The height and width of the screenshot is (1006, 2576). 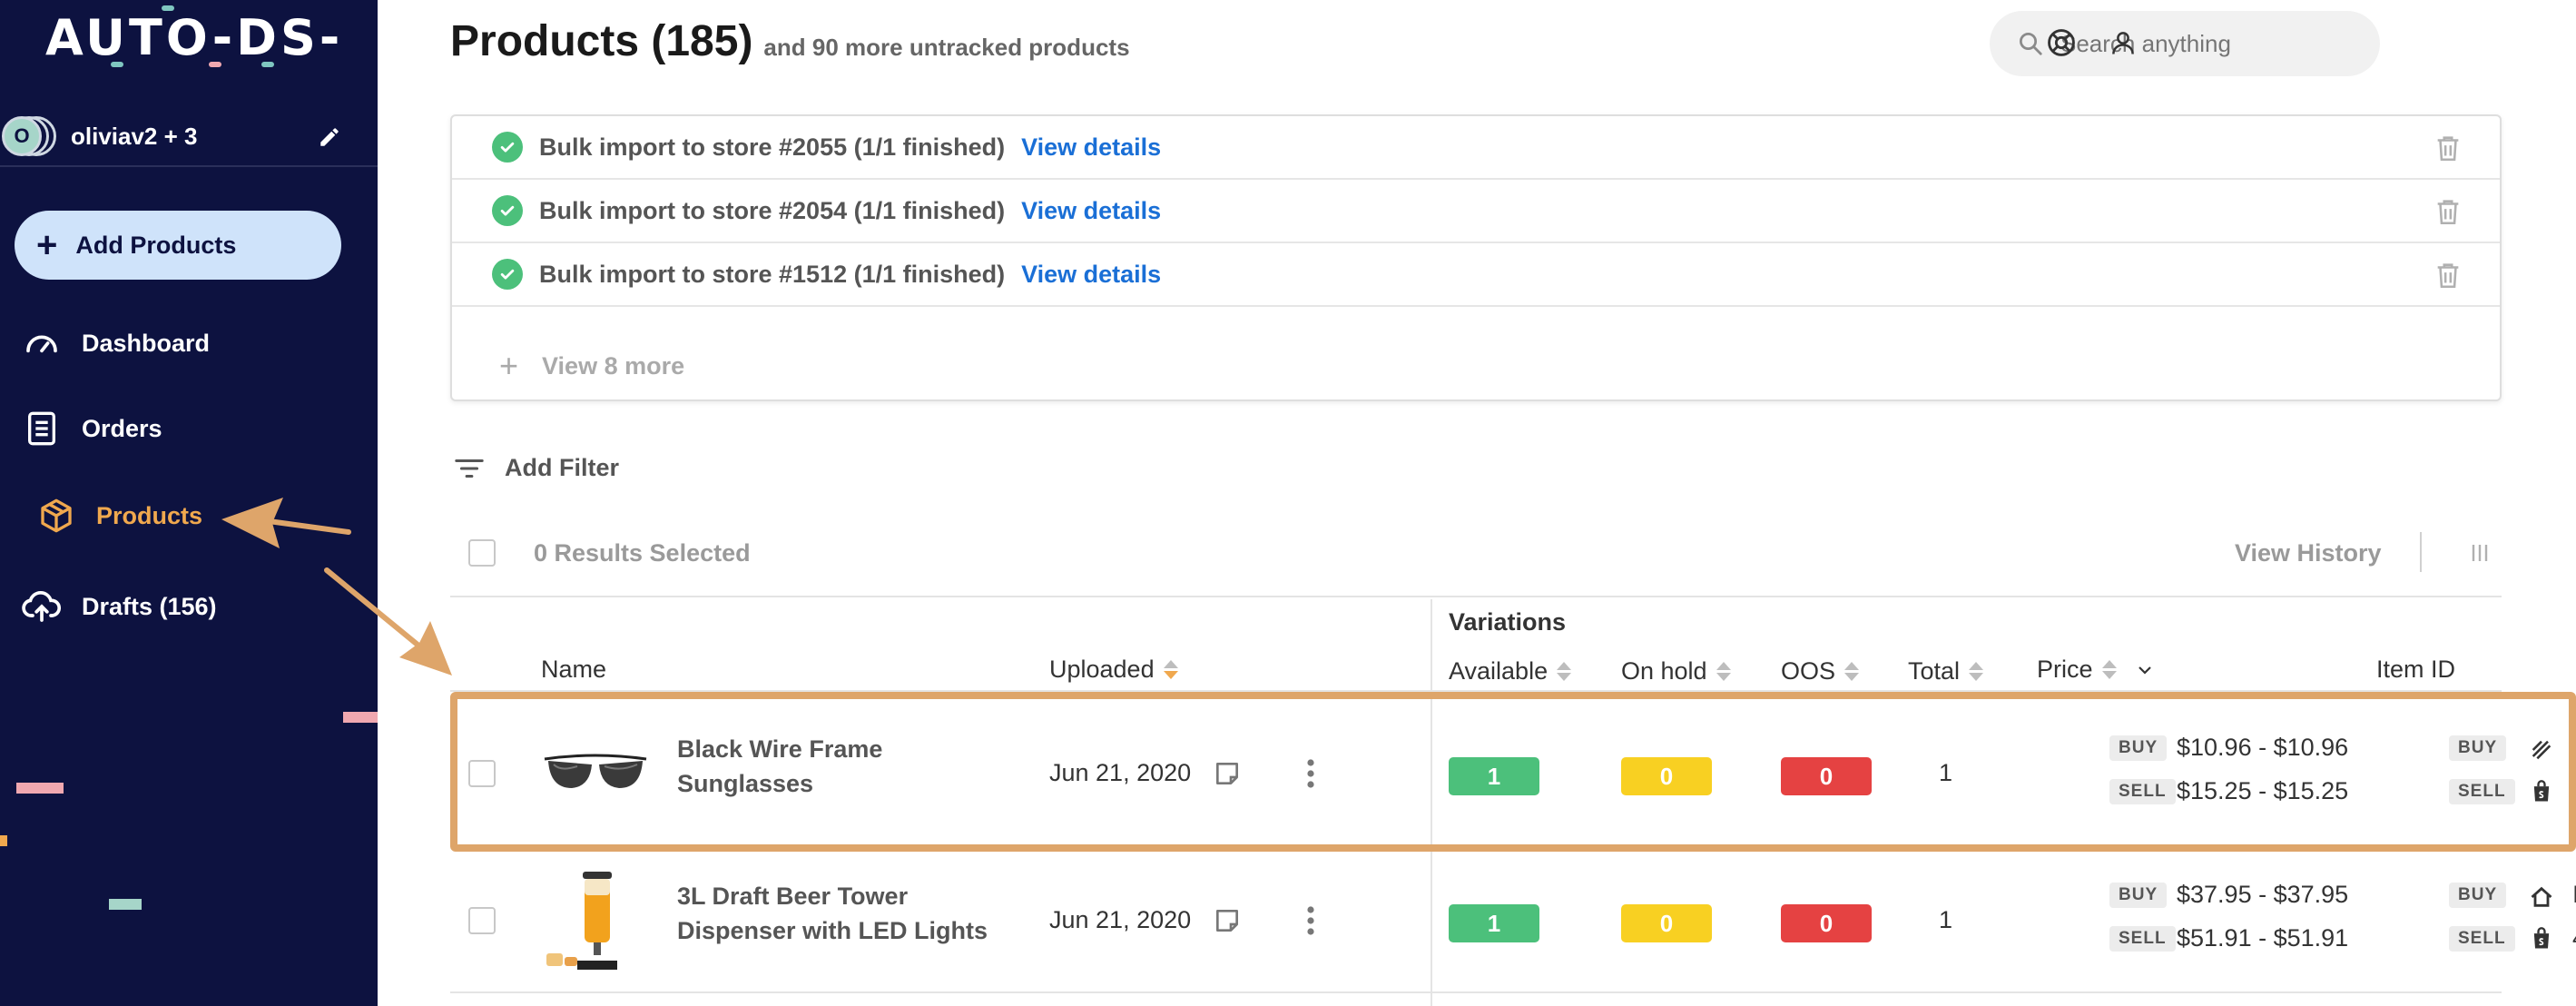 What do you see at coordinates (42, 429) in the screenshot?
I see `orders-icon` at bounding box center [42, 429].